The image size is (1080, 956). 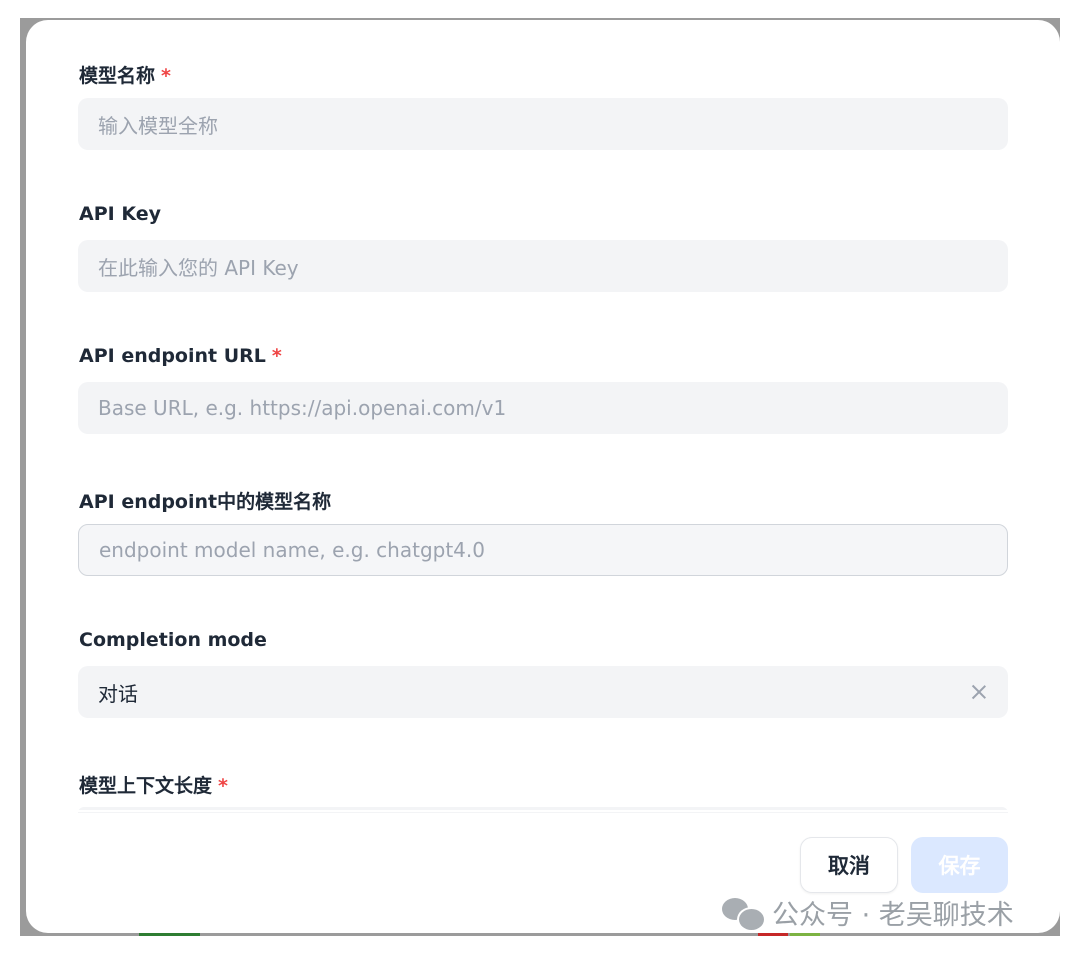 What do you see at coordinates (125, 76) in the screenshot?
I see `model-name-label: 模型名称 *` at bounding box center [125, 76].